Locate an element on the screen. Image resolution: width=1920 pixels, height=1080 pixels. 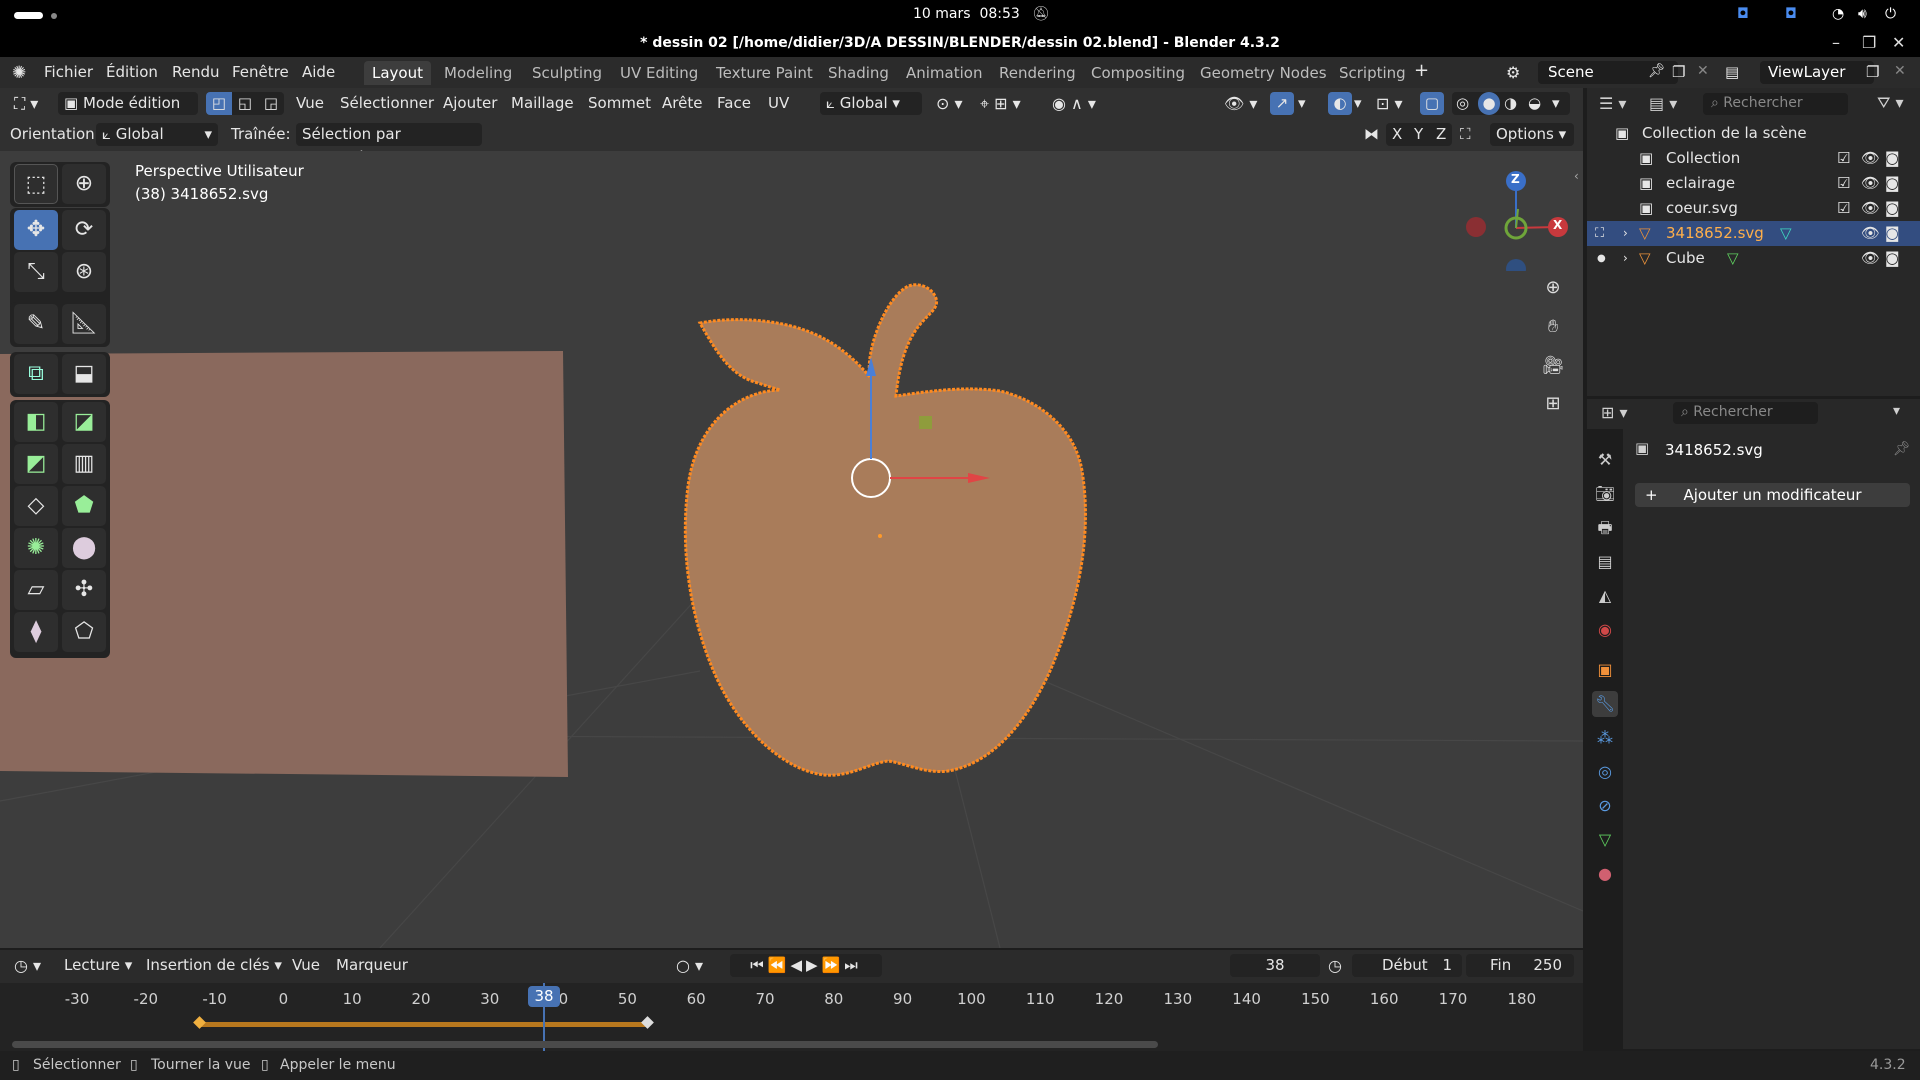
xray-toggle-icon: ▢ is located at coordinates (1432, 103).